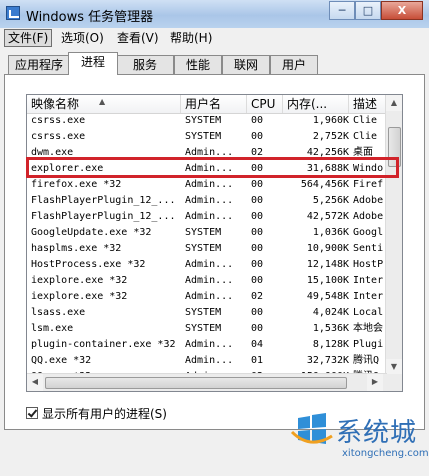 The height and width of the screenshot is (476, 429). I want to click on process-name: firefox.exe *32, so click(76, 184).